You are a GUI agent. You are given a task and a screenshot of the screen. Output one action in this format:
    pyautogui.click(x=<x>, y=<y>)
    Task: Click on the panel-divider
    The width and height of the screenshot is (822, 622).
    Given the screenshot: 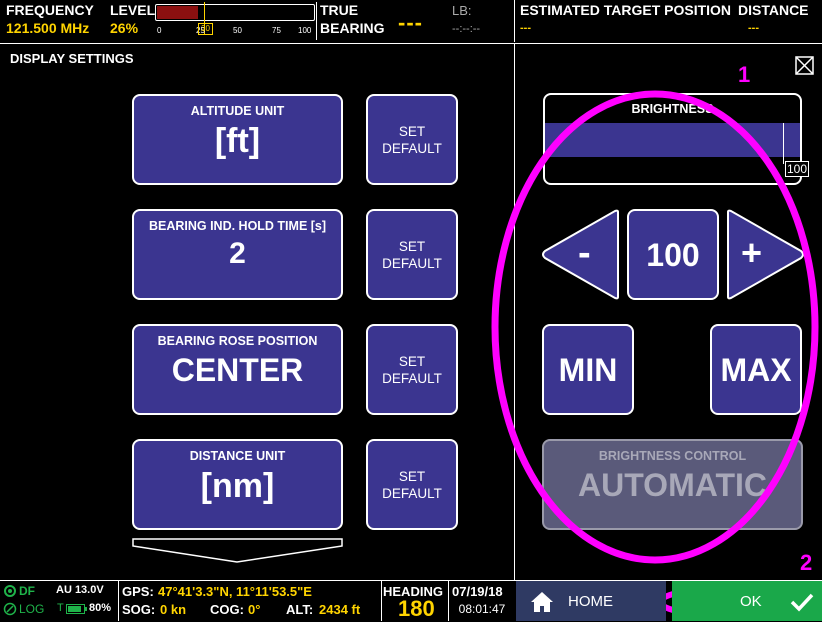 What is the action you would take?
    pyautogui.click(x=514, y=312)
    